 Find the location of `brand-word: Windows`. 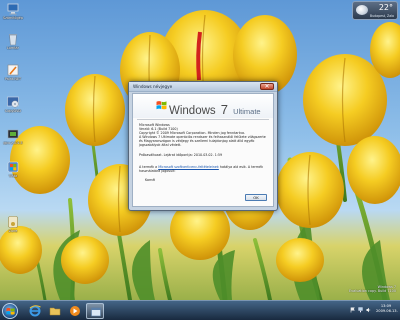

brand-word: Windows is located at coordinates (192, 111).